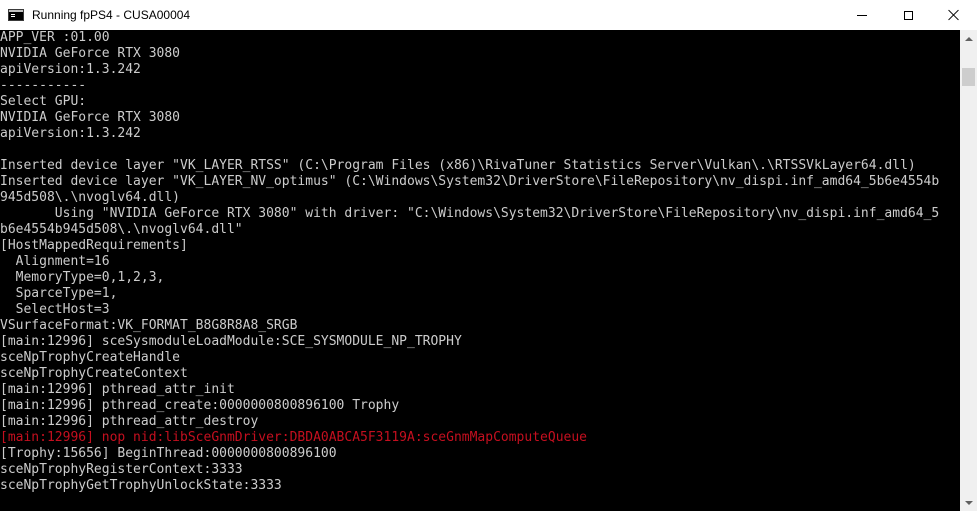  I want to click on maximize-button, so click(908, 15).